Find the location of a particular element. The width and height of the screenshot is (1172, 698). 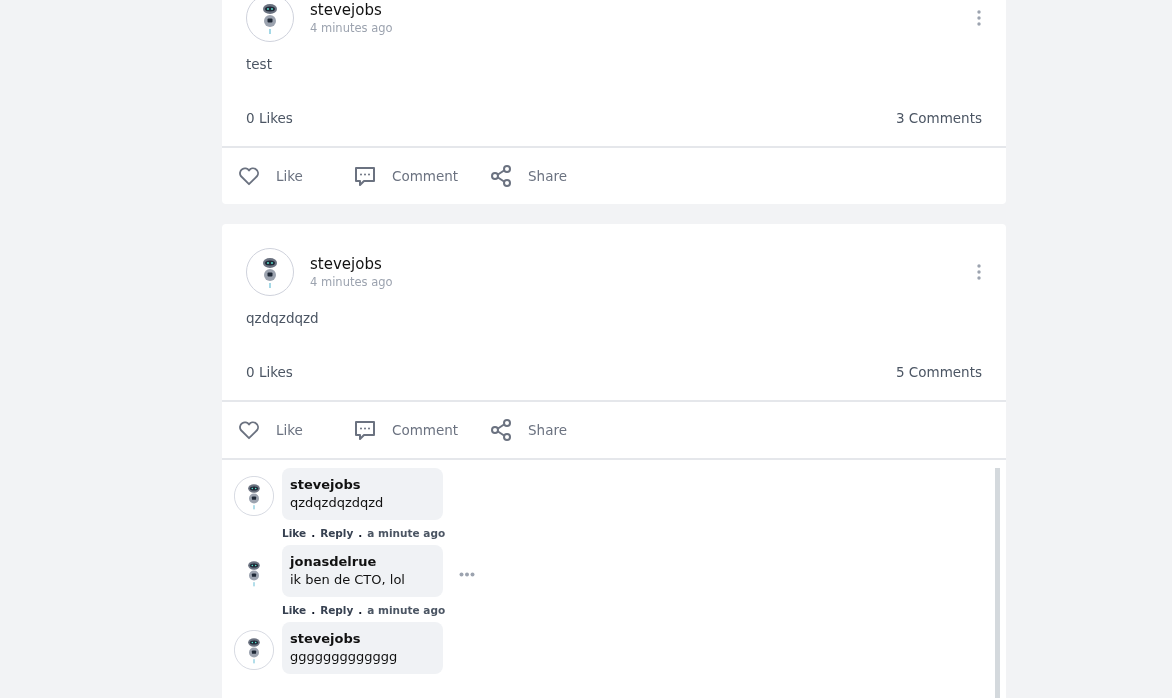

comments-count: 5 Comments is located at coordinates (938, 382).